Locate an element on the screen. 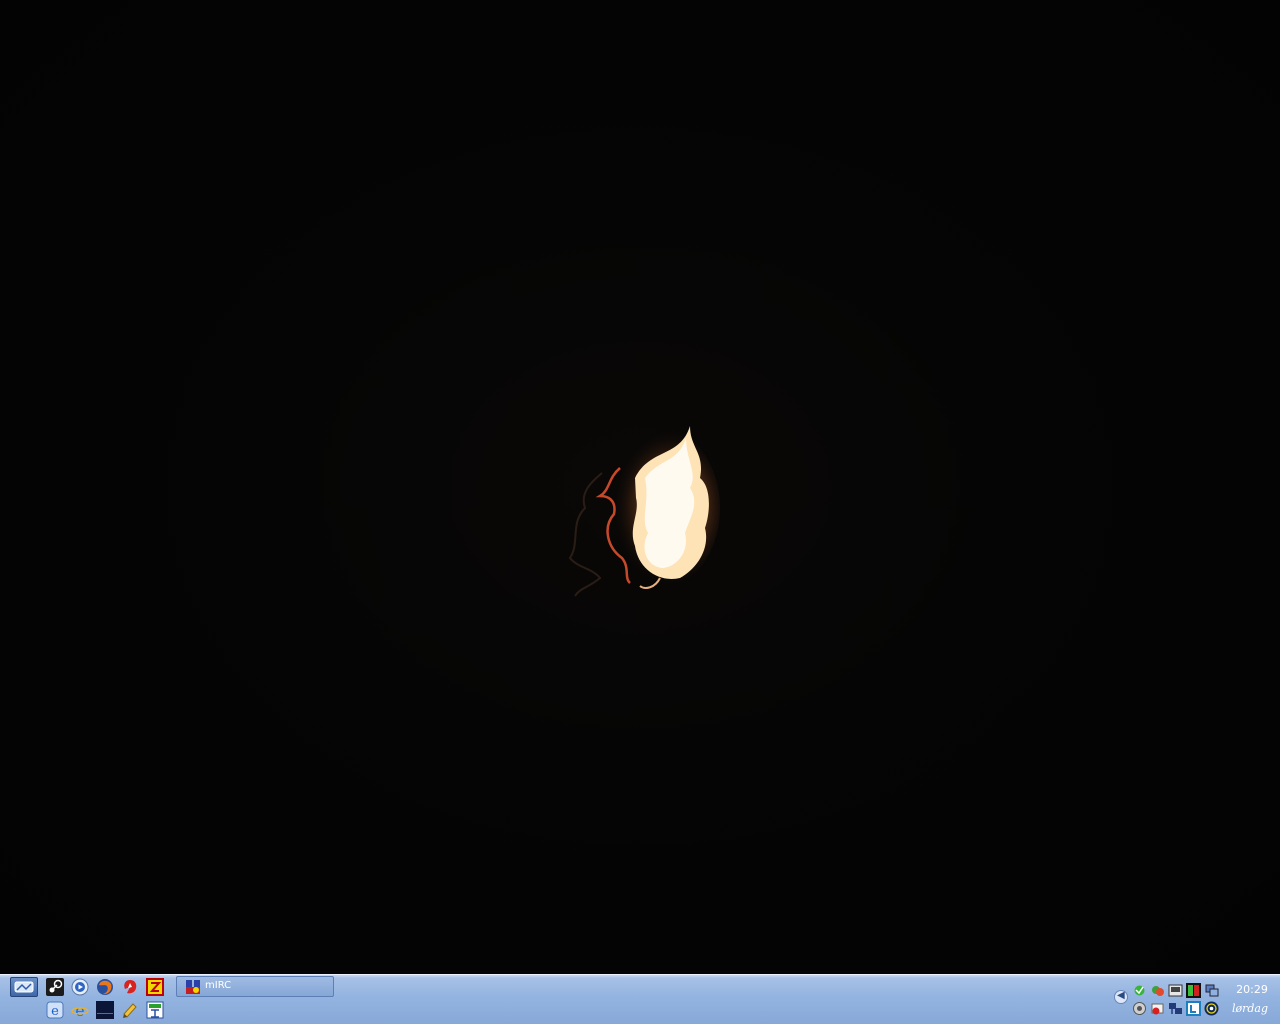 The height and width of the screenshot is (1024, 1280). console-icon is located at coordinates (105, 1010).